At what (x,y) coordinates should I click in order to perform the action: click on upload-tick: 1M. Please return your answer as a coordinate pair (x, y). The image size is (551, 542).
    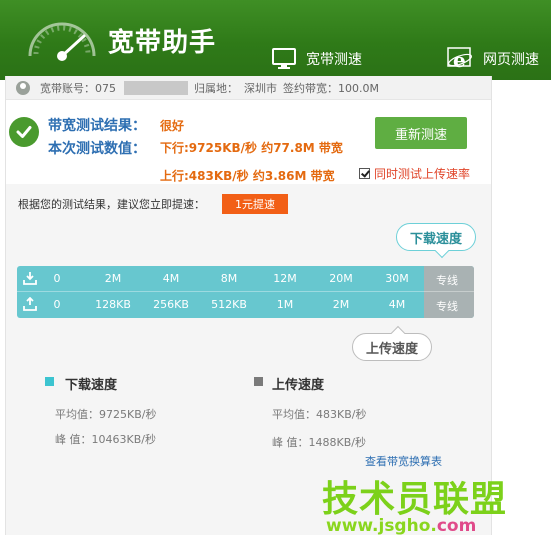
    Looking at the image, I should click on (285, 304).